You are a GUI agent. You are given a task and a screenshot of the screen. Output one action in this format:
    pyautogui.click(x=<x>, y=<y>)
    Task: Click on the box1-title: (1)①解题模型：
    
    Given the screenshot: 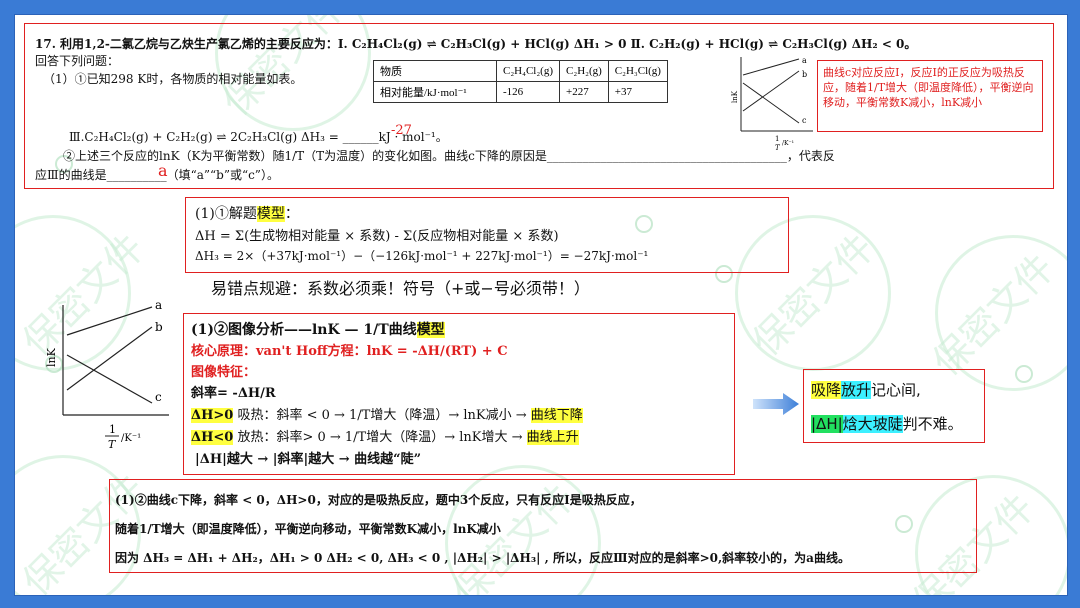 What is the action you would take?
    pyautogui.click(x=247, y=213)
    